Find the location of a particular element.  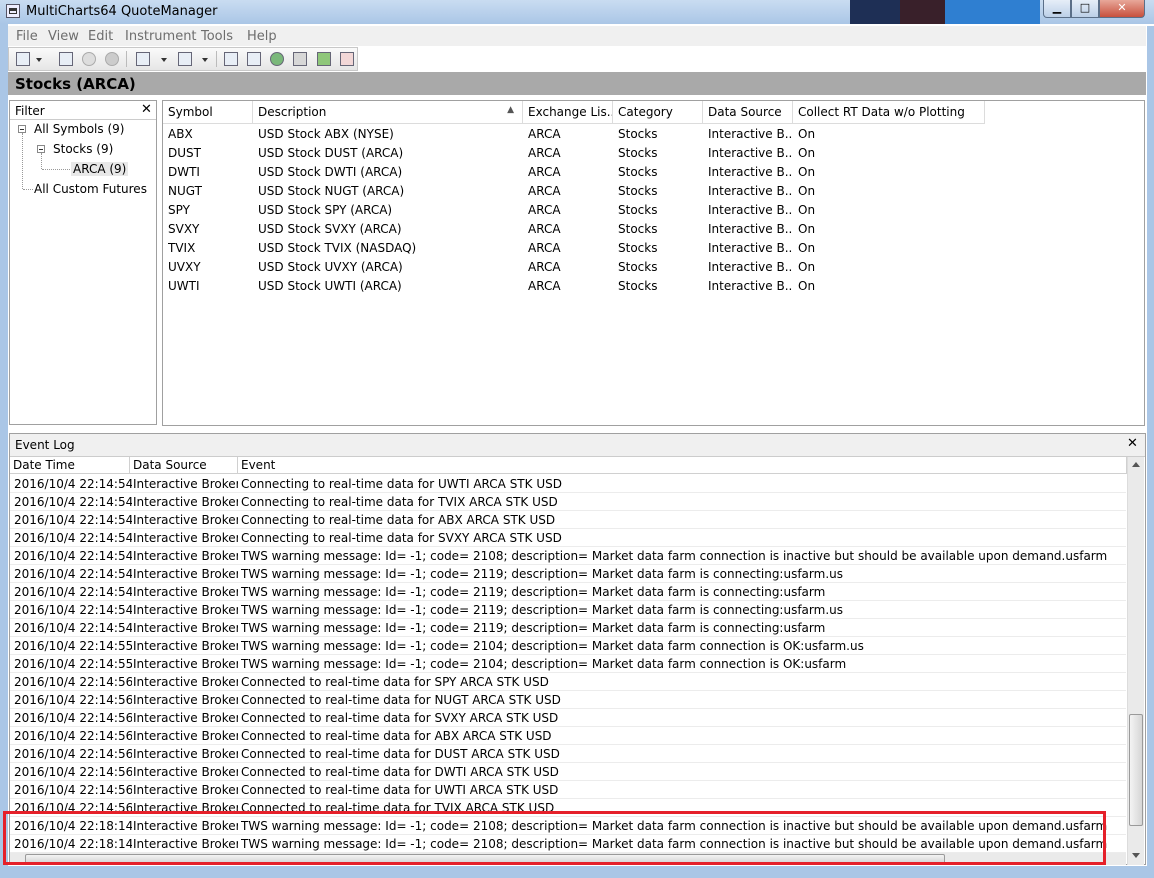

table-cell: DUST is located at coordinates (184, 153).